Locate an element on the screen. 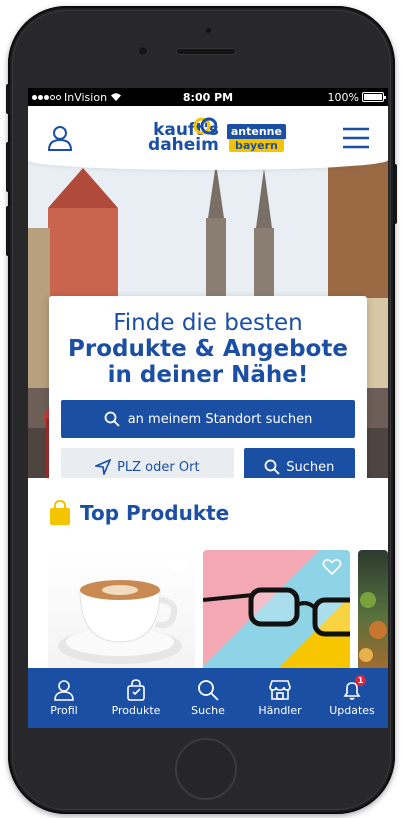  app-logo: kauft's daheim antenne bayern is located at coordinates (208, 135).